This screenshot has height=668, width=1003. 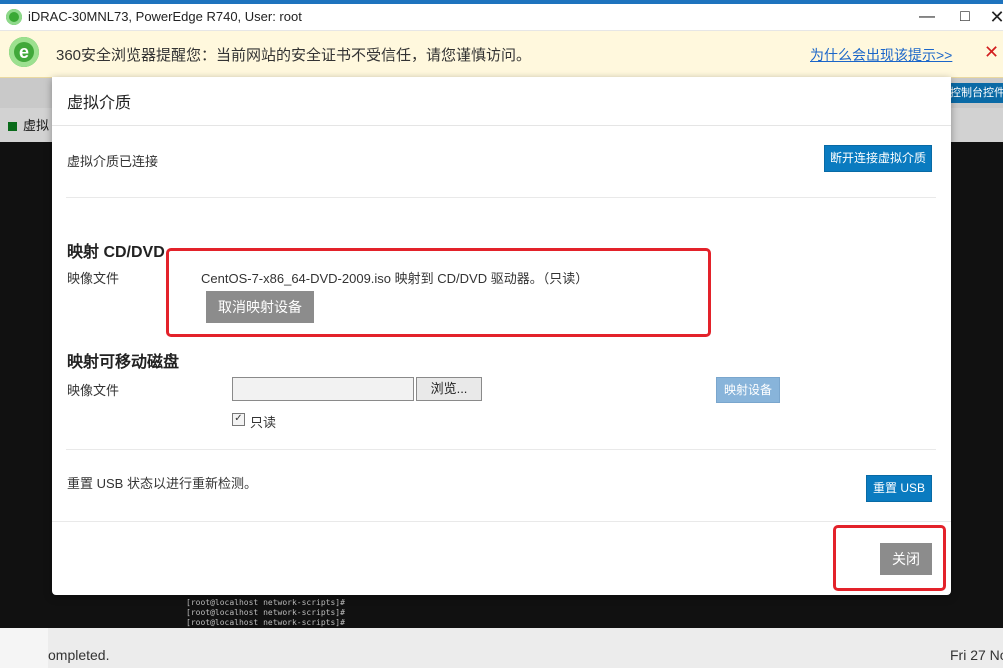 I want to click on console-controls-button: 控制台控件, so click(x=976, y=93).